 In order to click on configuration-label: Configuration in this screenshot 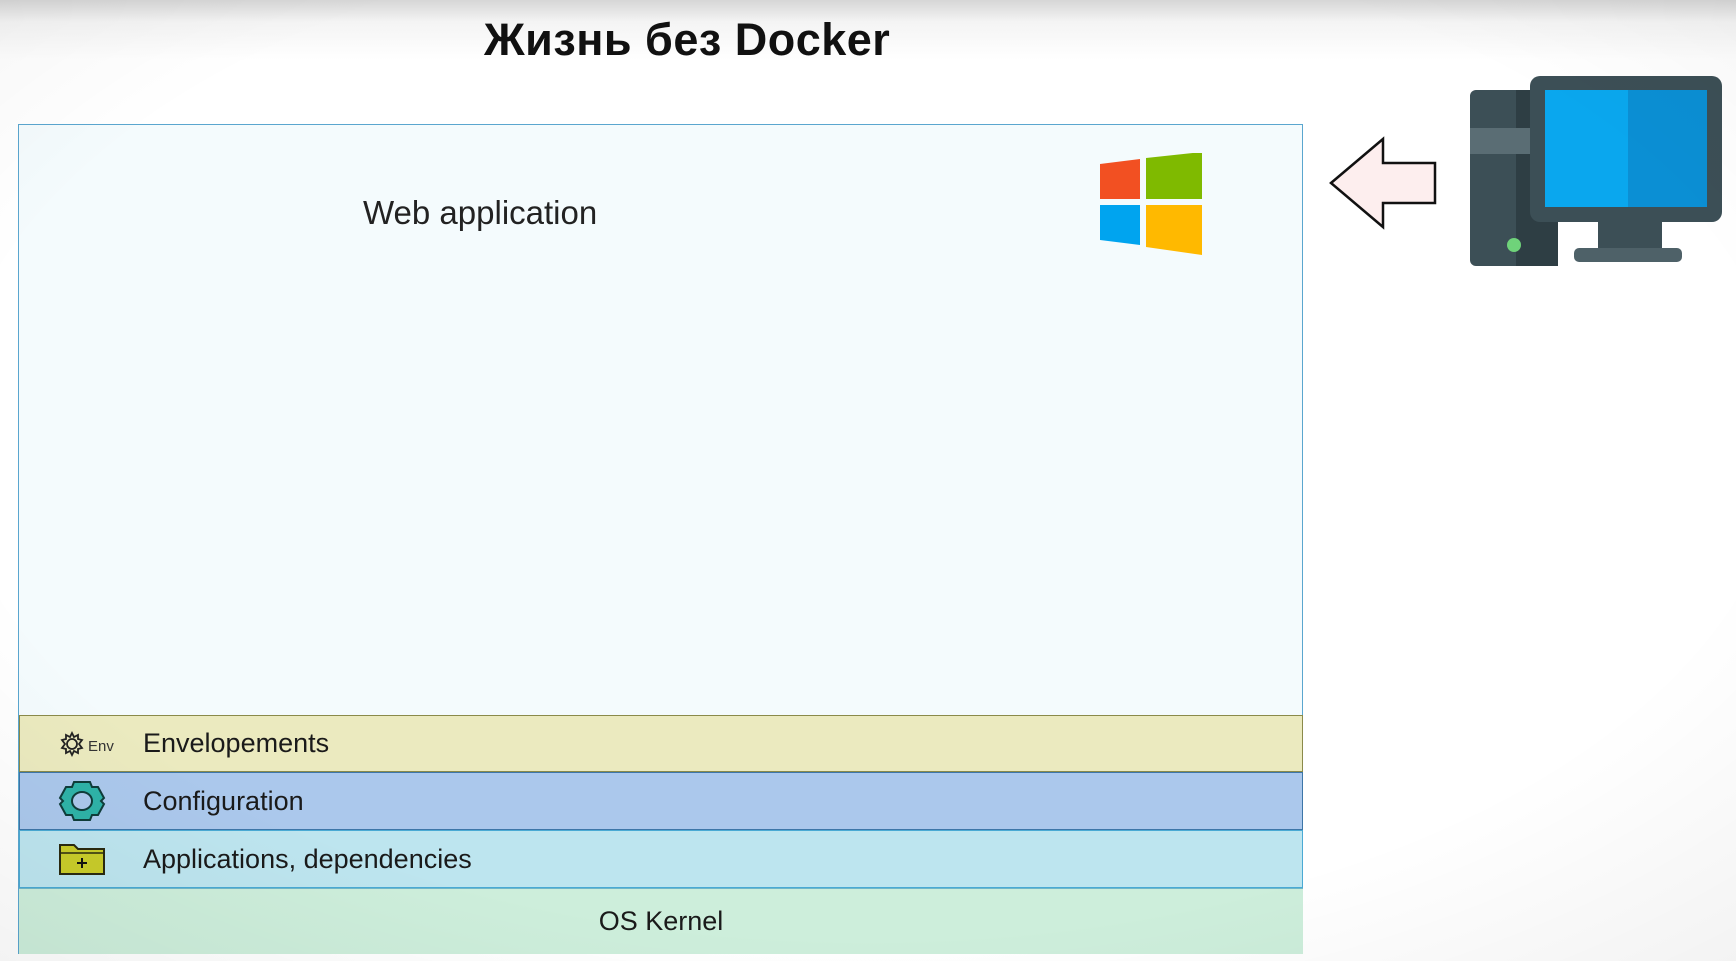, I will do `click(223, 800)`.